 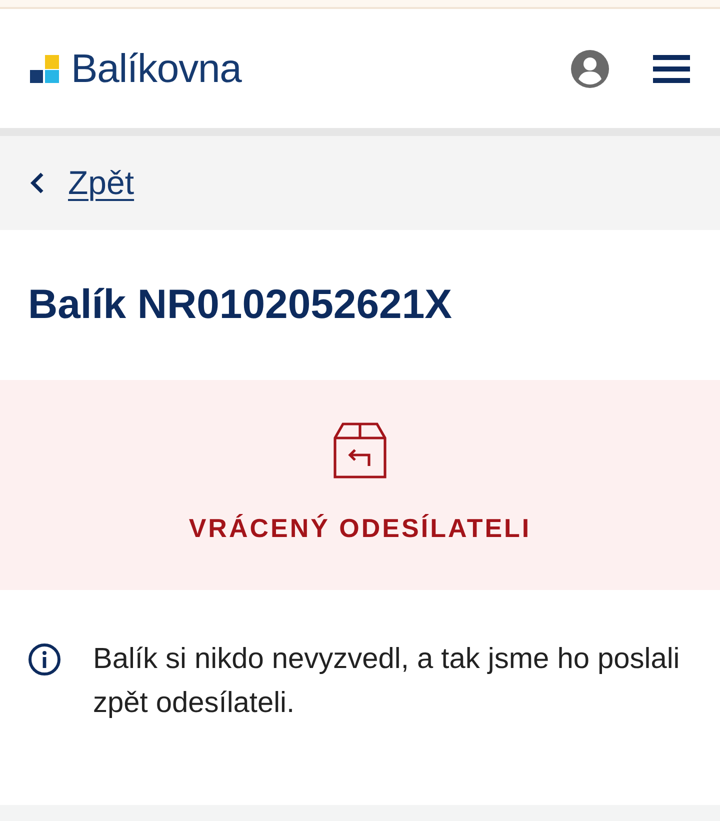 I want to click on info-icon, so click(x=44, y=659).